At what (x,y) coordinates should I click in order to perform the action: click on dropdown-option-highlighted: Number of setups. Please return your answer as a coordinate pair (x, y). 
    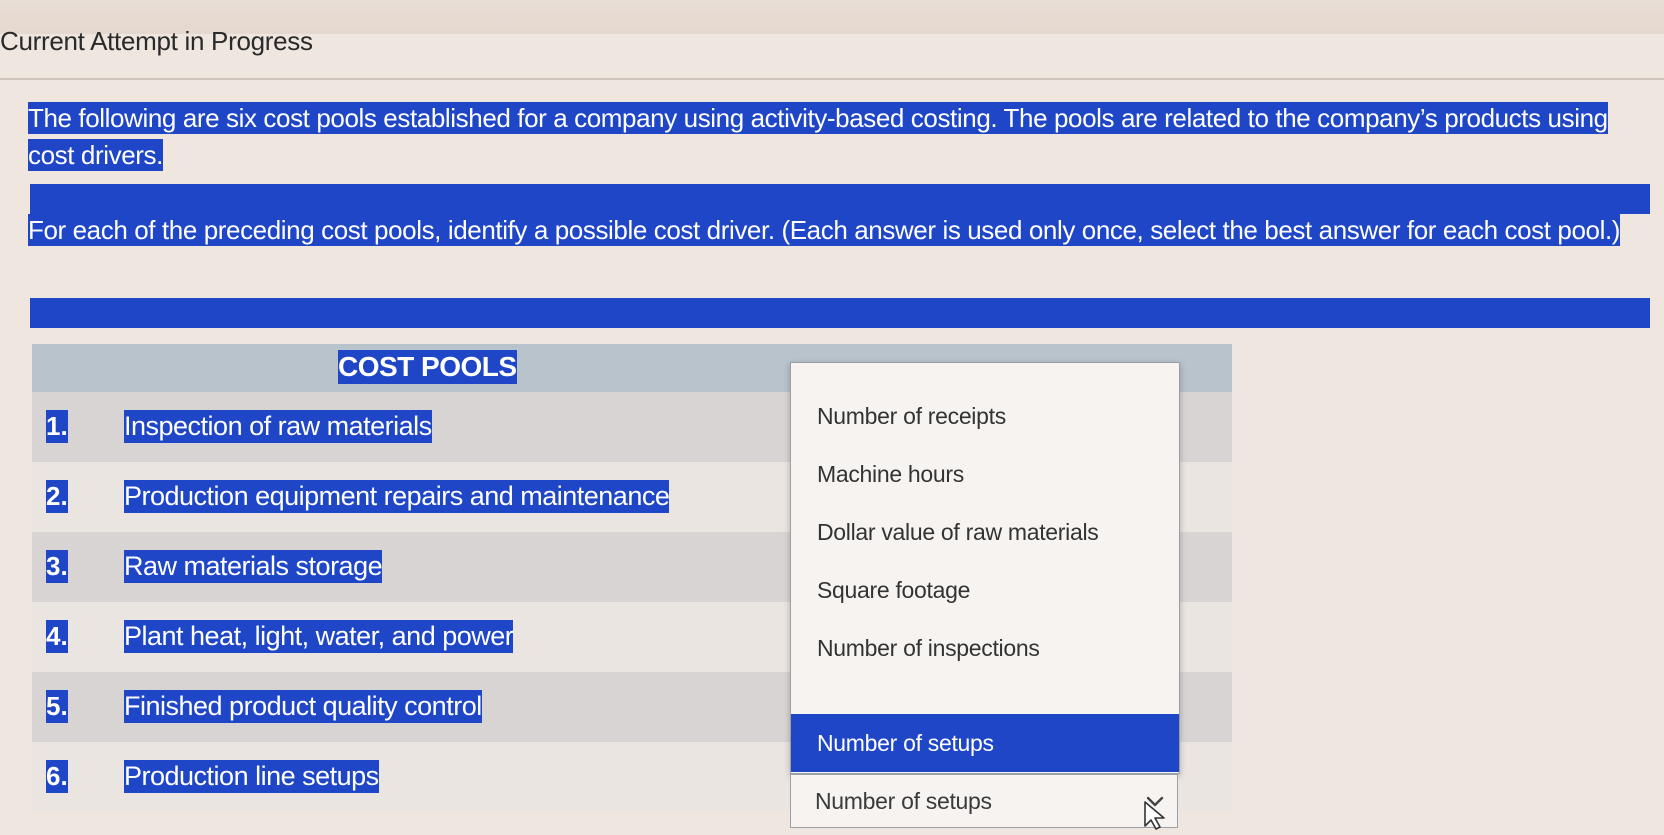
    Looking at the image, I should click on (985, 743).